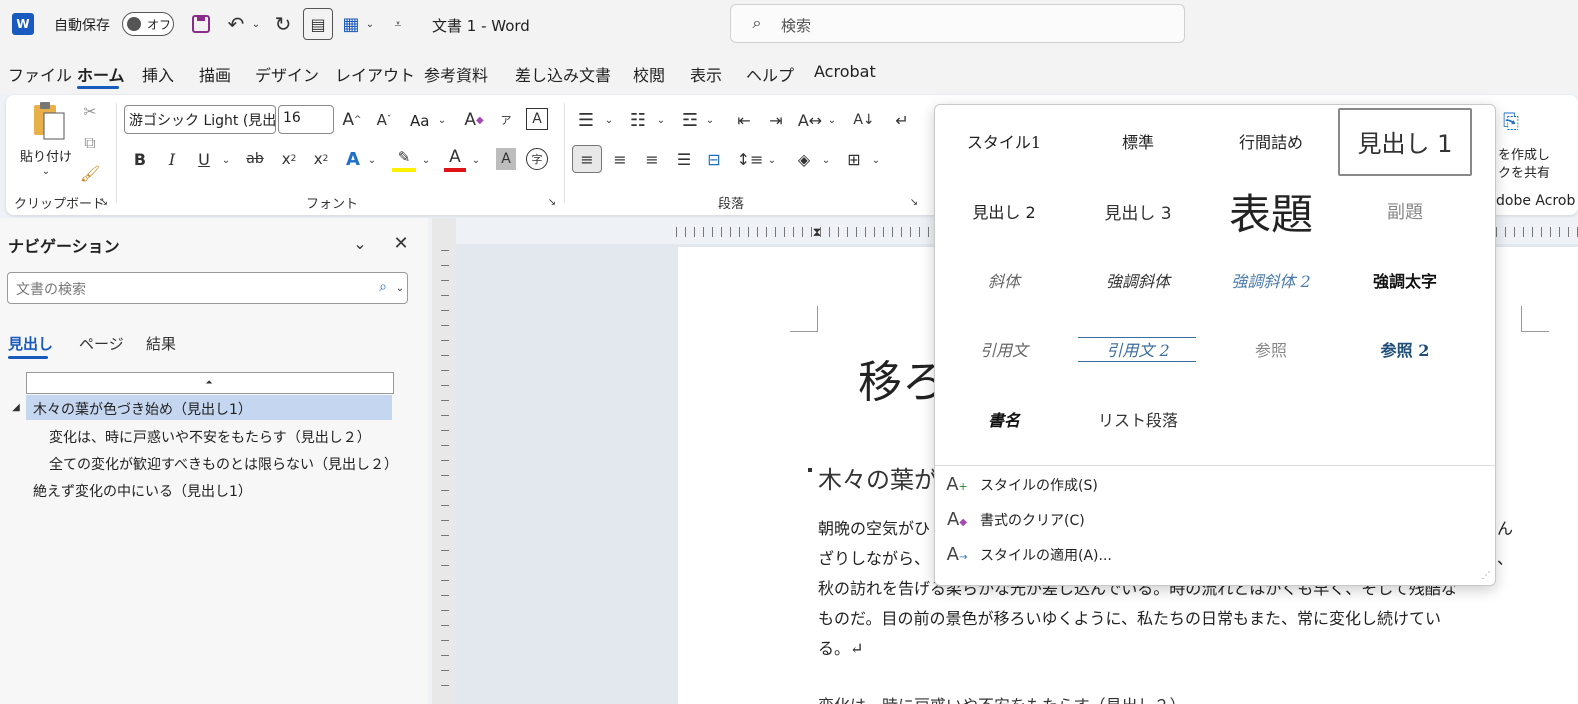 The width and height of the screenshot is (1578, 704). Describe the element at coordinates (372, 160) in the screenshot. I see `text-effects-dropdown-icon: ⌄` at that location.